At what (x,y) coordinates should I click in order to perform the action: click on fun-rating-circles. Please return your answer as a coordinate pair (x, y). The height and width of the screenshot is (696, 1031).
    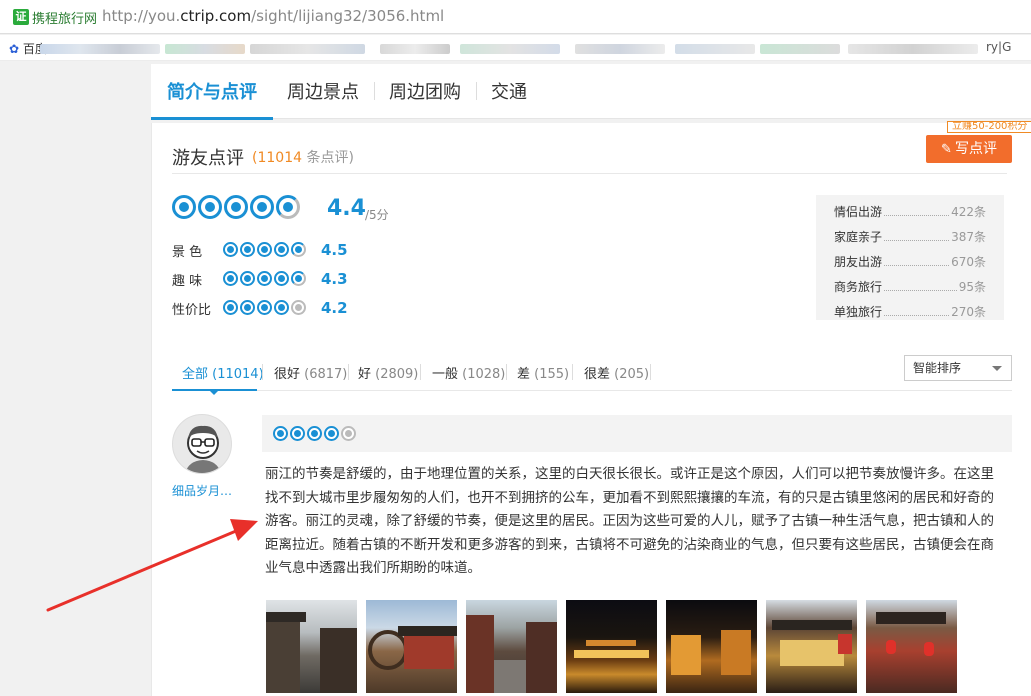
    Looking at the image, I should click on (264, 278).